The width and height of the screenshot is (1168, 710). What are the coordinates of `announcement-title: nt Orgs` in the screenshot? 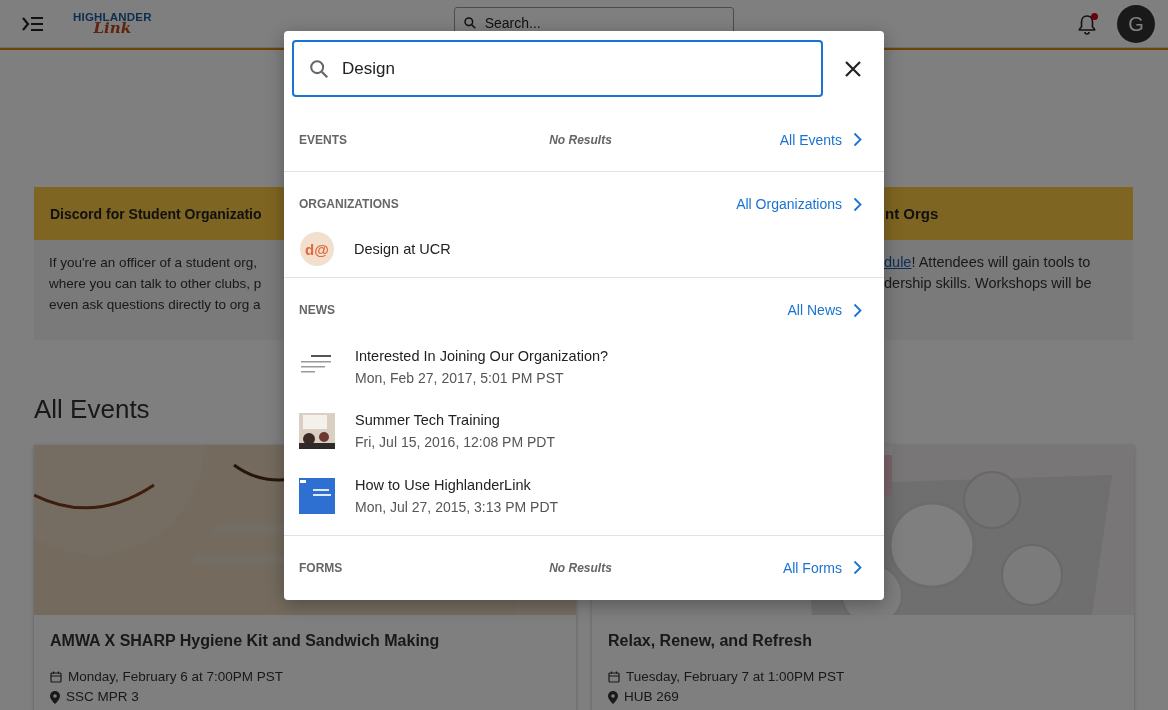 It's located at (912, 213).